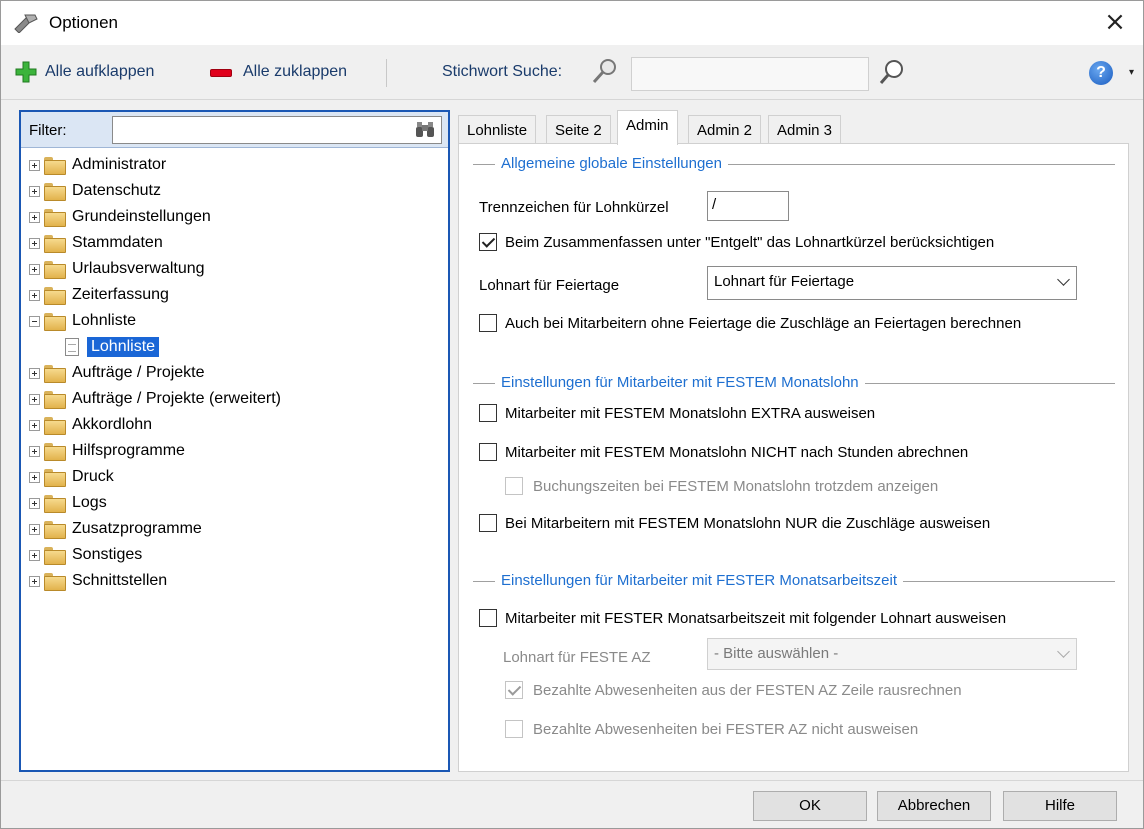 The width and height of the screenshot is (1144, 829). Describe the element at coordinates (647, 127) in the screenshot. I see `tab-admin: Admin` at that location.